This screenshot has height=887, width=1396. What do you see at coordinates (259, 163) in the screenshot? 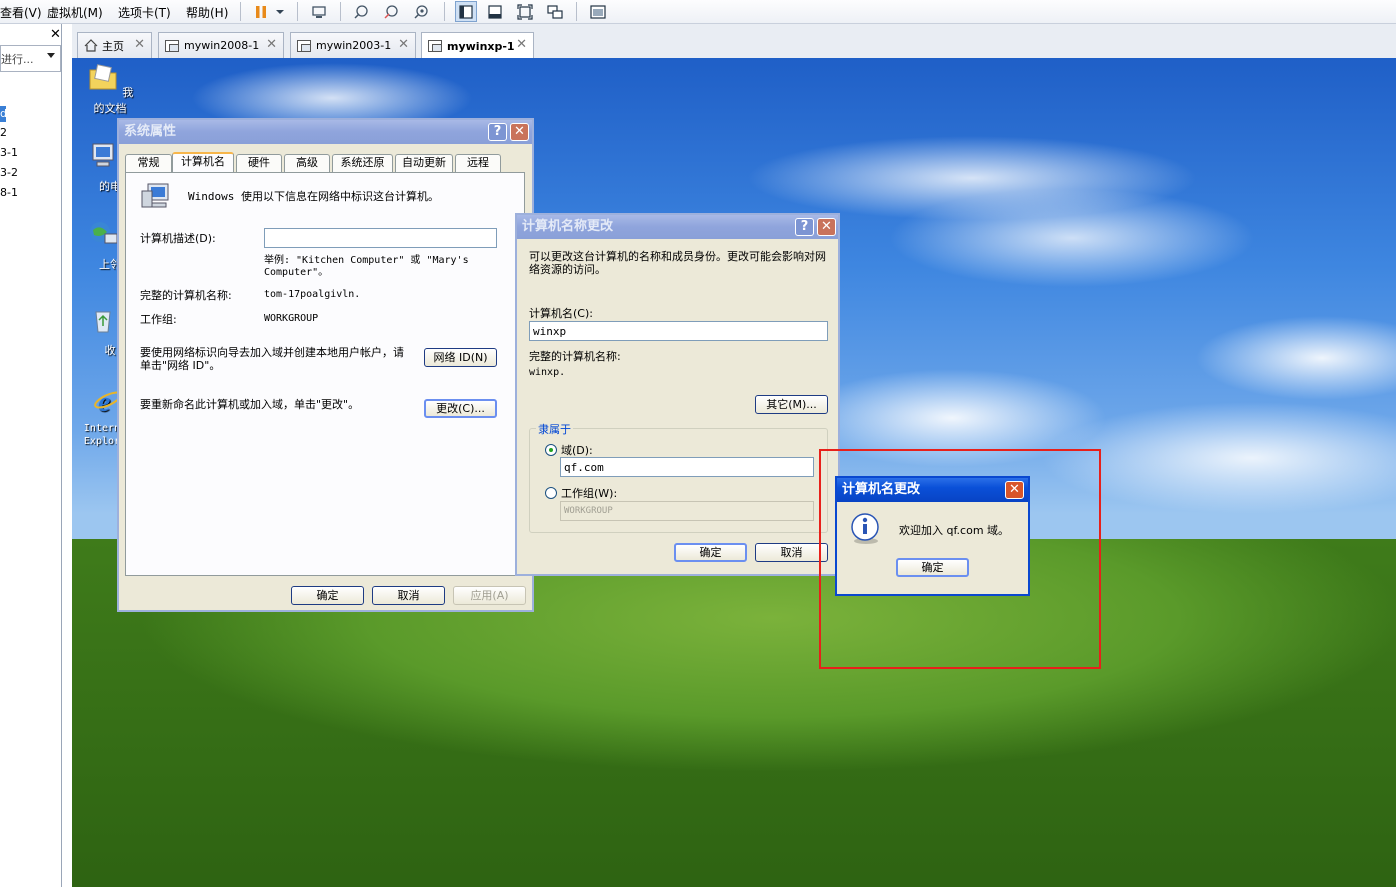
I see `tab-hardware: 硬件` at bounding box center [259, 163].